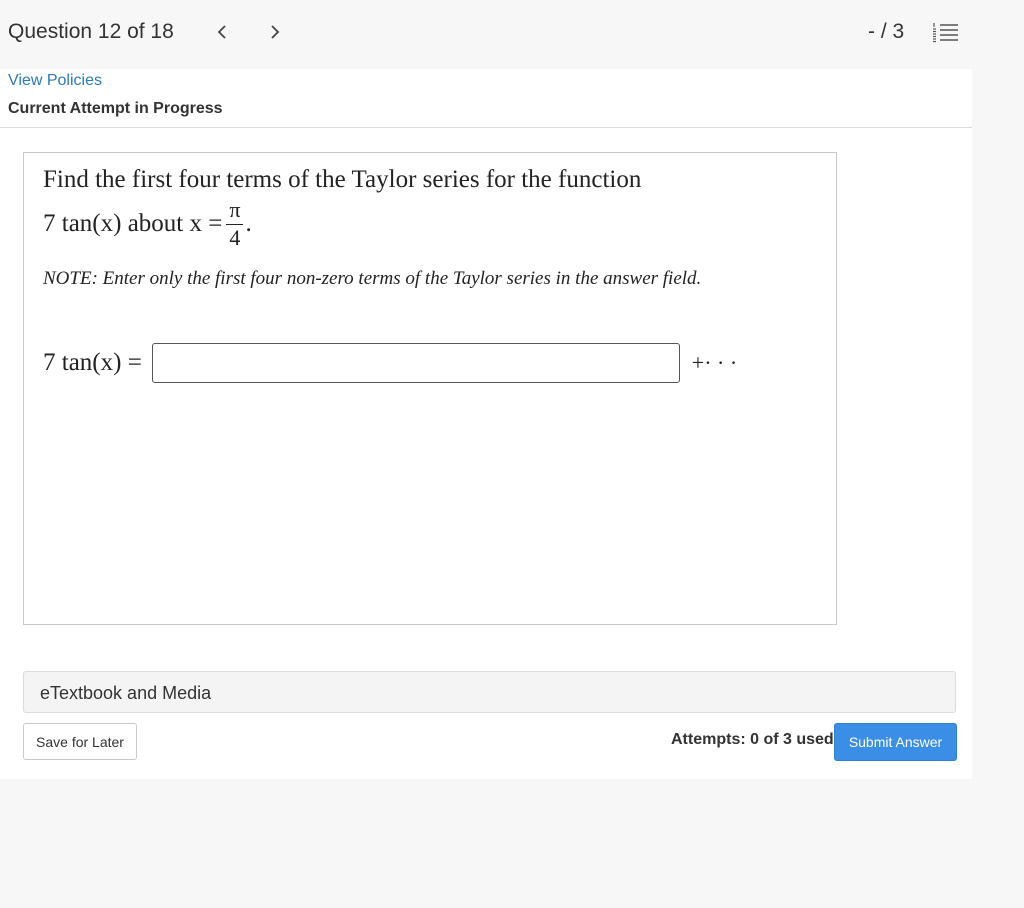 This screenshot has width=1024, height=908. I want to click on next-question-button, so click(275, 32).